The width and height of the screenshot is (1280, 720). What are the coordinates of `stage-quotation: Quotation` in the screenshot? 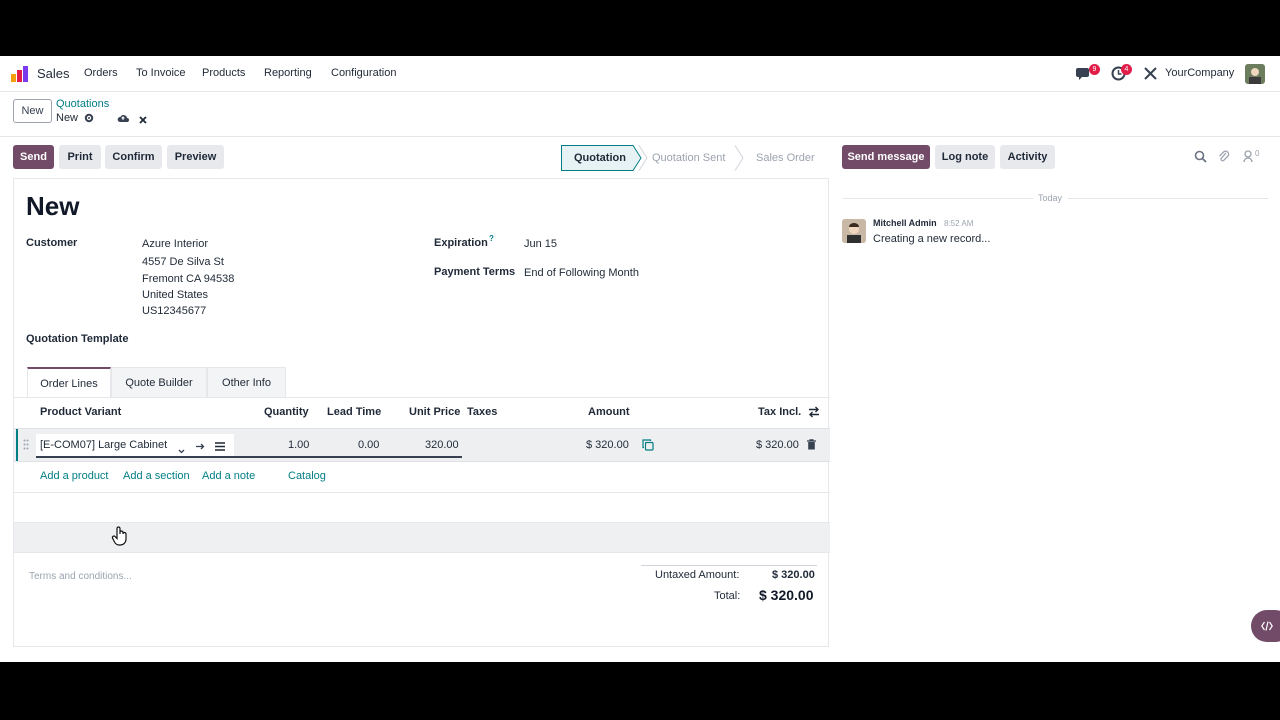 It's located at (600, 158).